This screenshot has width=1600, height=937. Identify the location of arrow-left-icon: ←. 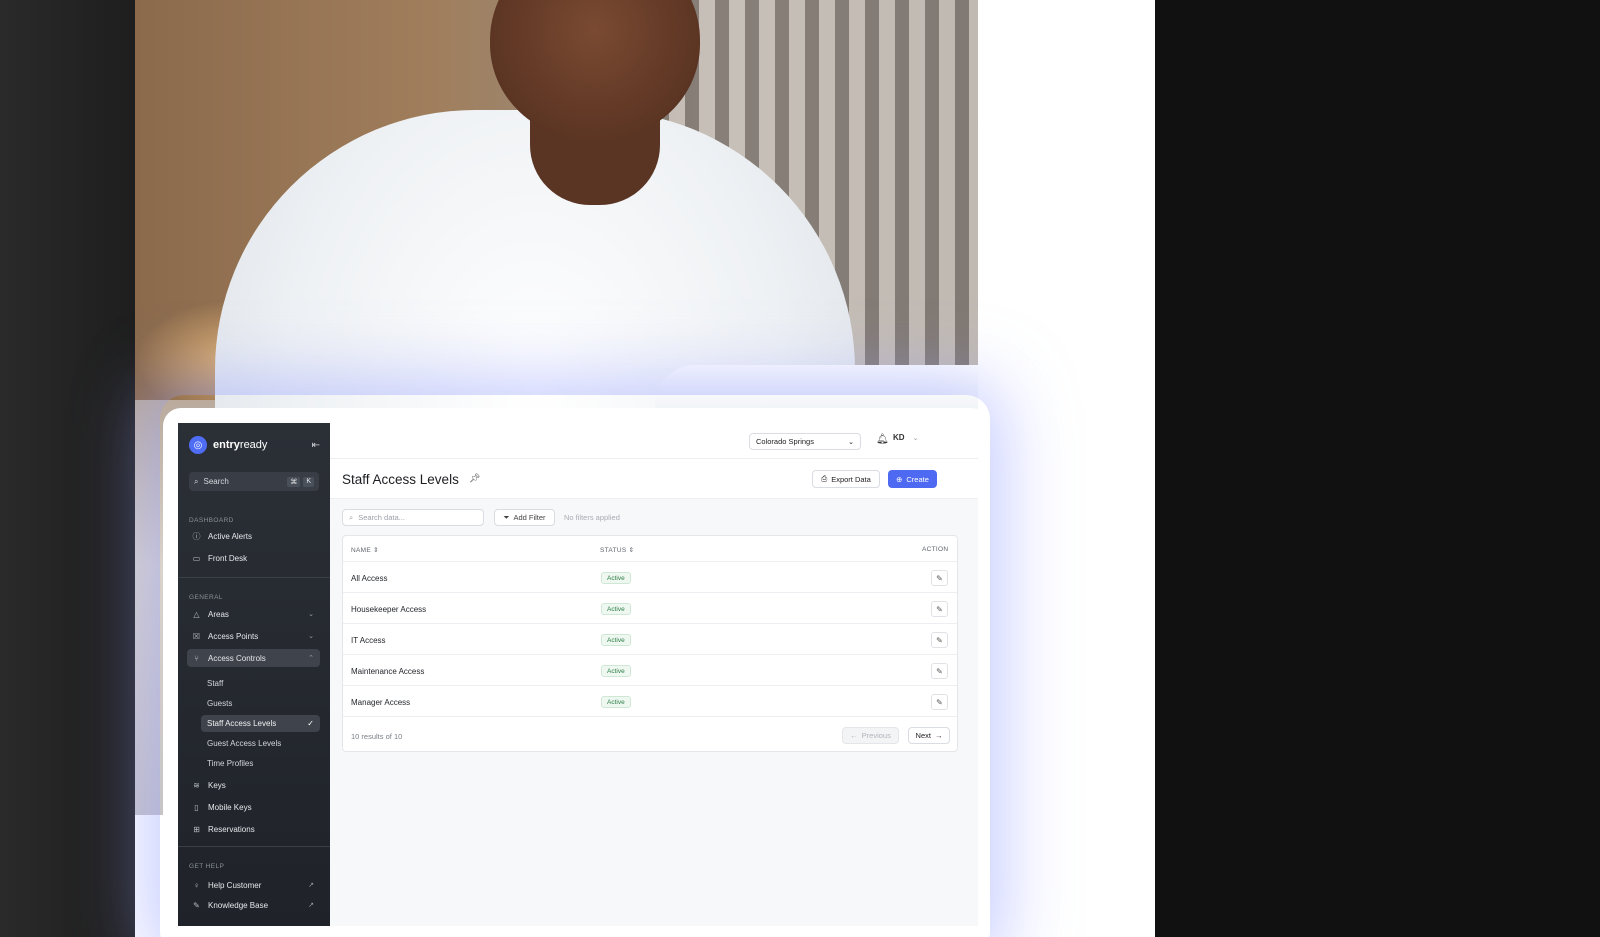
(854, 735).